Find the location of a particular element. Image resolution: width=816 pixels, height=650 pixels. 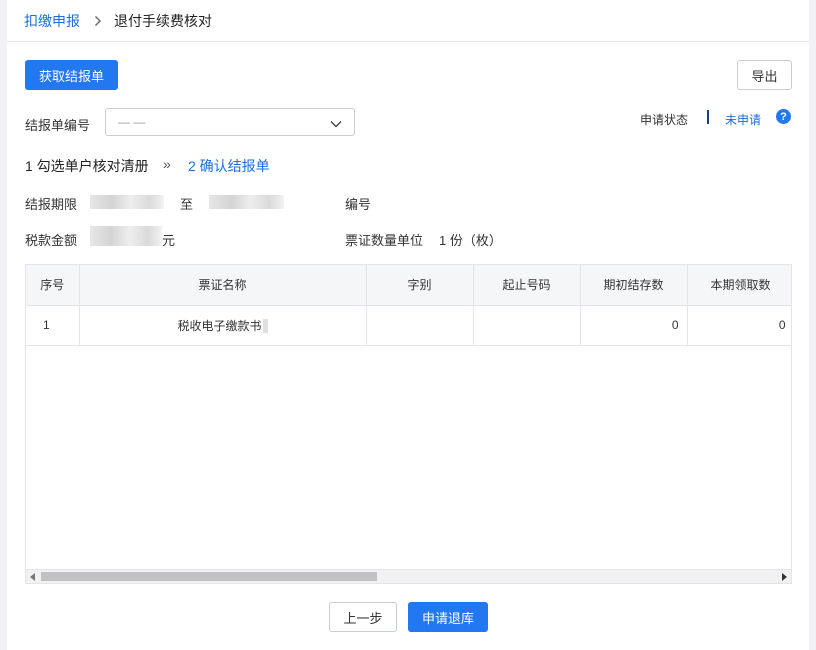

horizontal-scrollbar is located at coordinates (408, 576).